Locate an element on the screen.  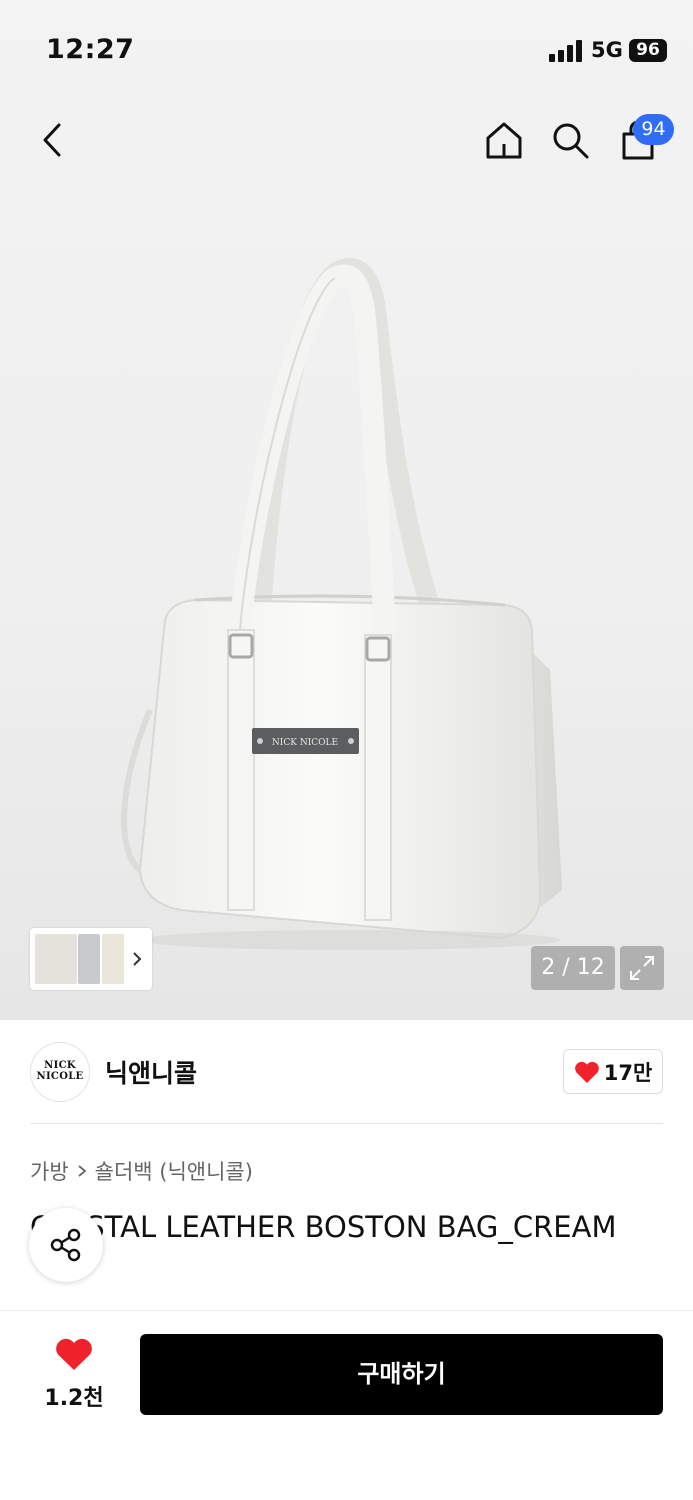
fullscreen-button is located at coordinates (642, 968).